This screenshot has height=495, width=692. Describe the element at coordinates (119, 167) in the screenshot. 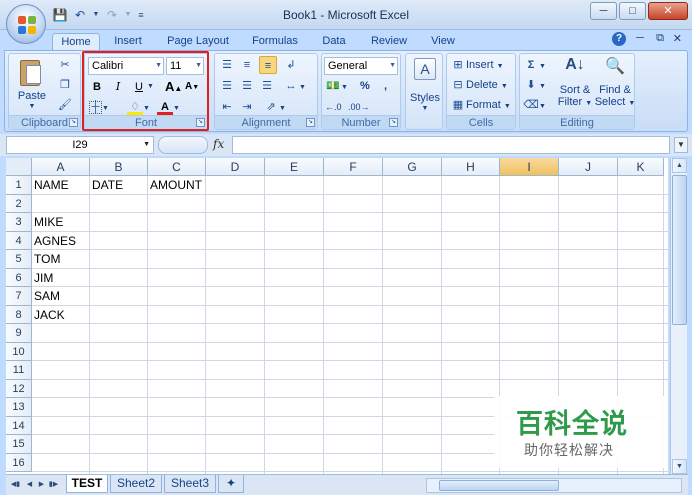

I see `column-header-b: B` at that location.